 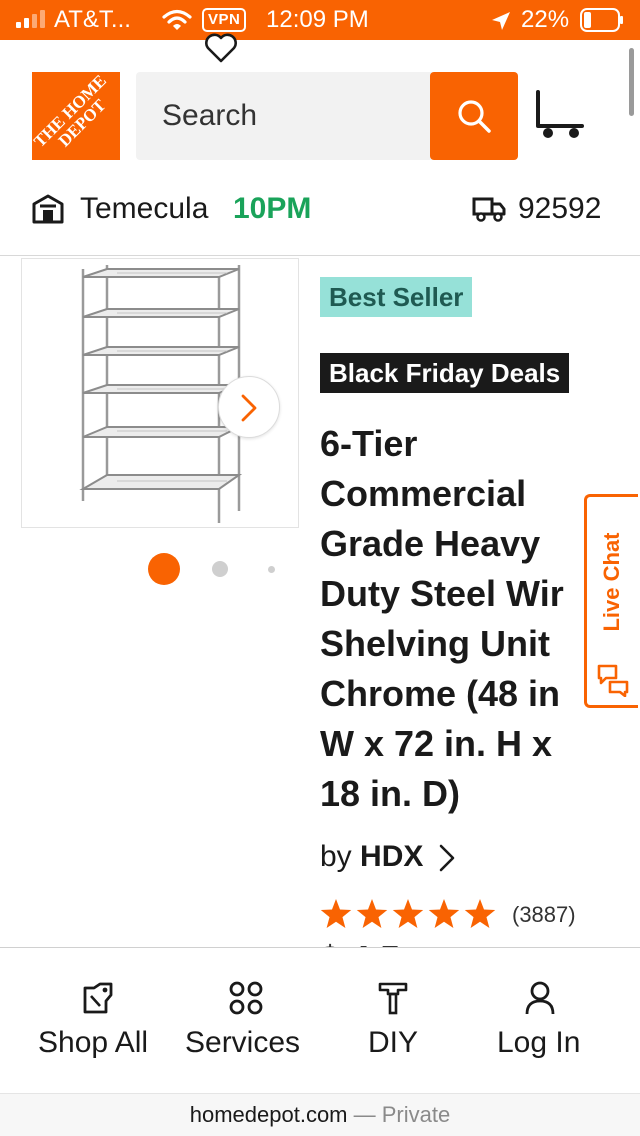 I want to click on nav-label: Log In, so click(x=539, y=1042).